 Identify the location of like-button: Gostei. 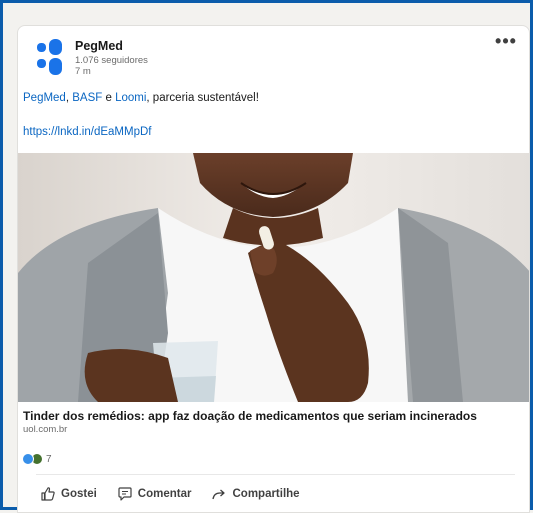
(68, 494).